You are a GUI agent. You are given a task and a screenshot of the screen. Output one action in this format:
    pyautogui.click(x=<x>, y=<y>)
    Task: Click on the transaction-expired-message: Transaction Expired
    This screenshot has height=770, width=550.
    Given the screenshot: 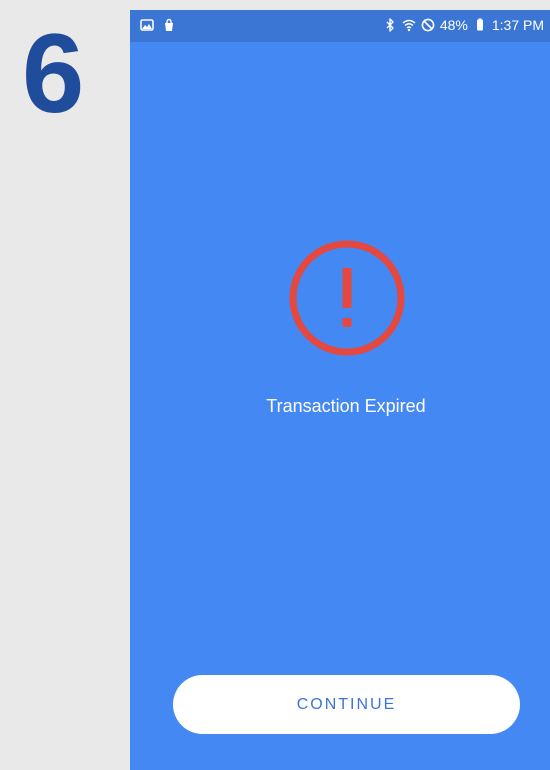 What is the action you would take?
    pyautogui.click(x=346, y=406)
    